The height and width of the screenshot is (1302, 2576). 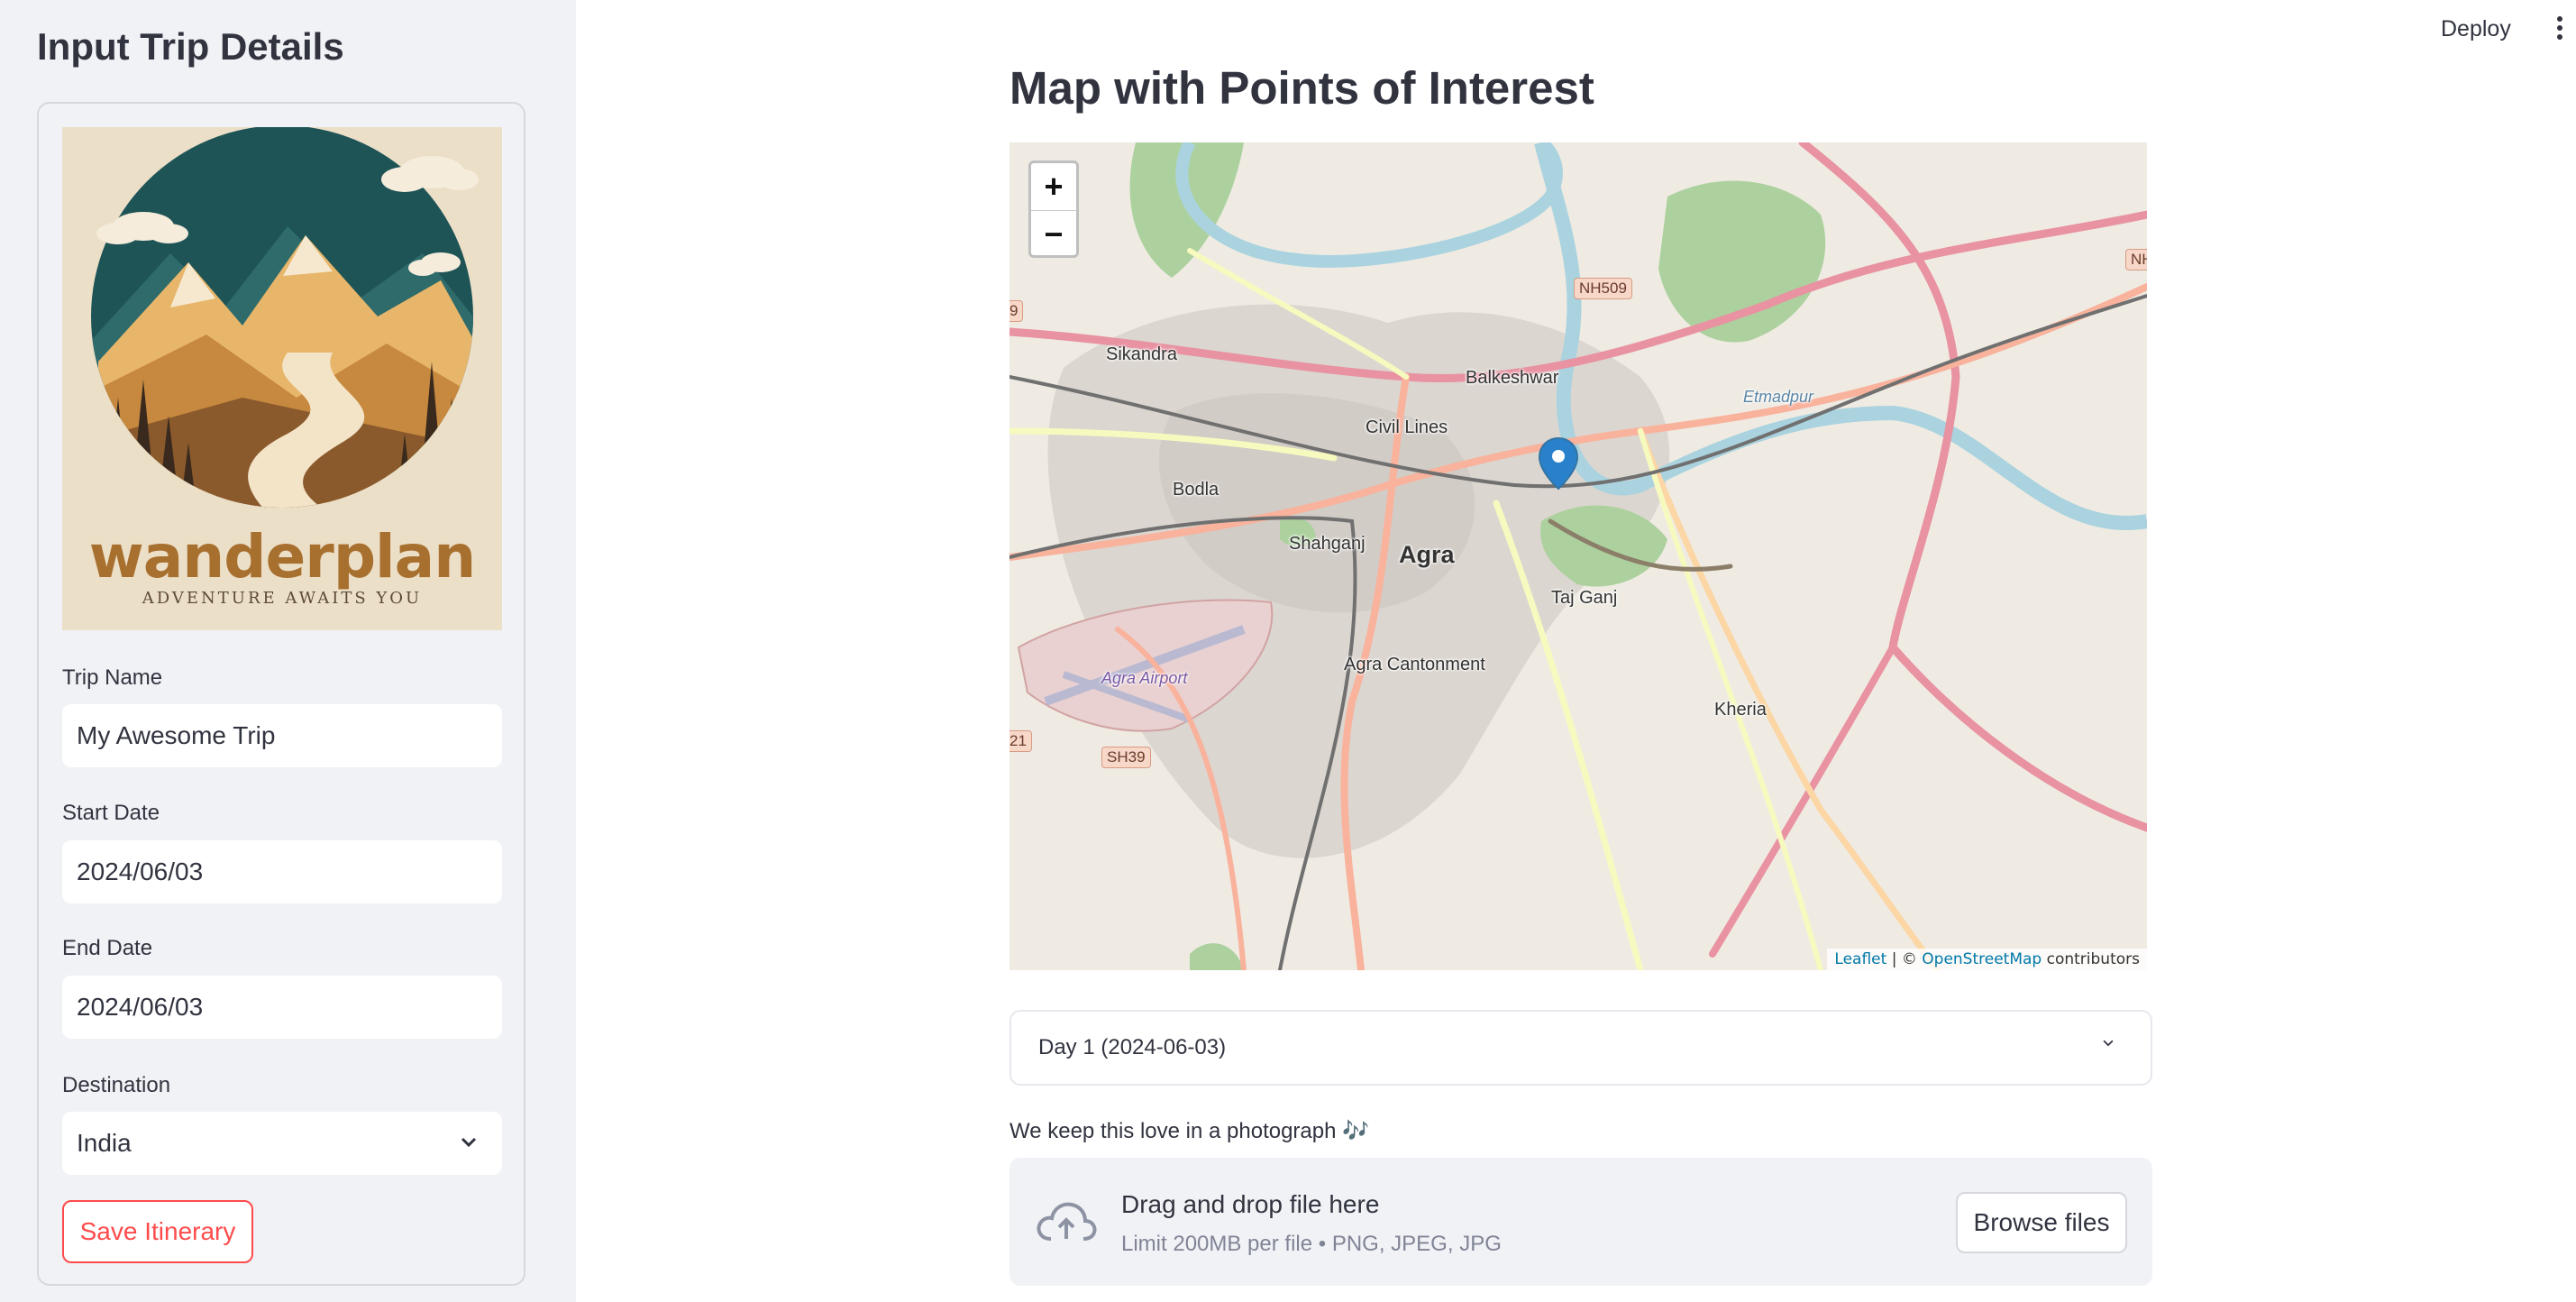 I want to click on map-label-bodla: Bodla, so click(x=1196, y=490).